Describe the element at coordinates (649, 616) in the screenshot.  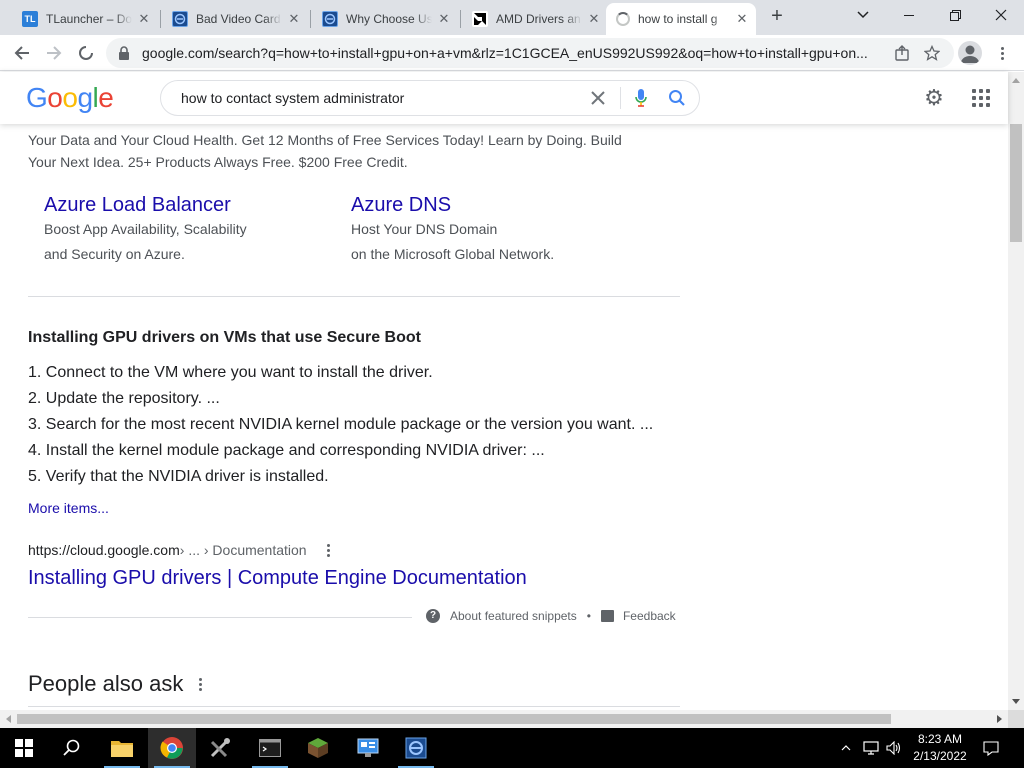
I see `feedback-link: Feedback` at that location.